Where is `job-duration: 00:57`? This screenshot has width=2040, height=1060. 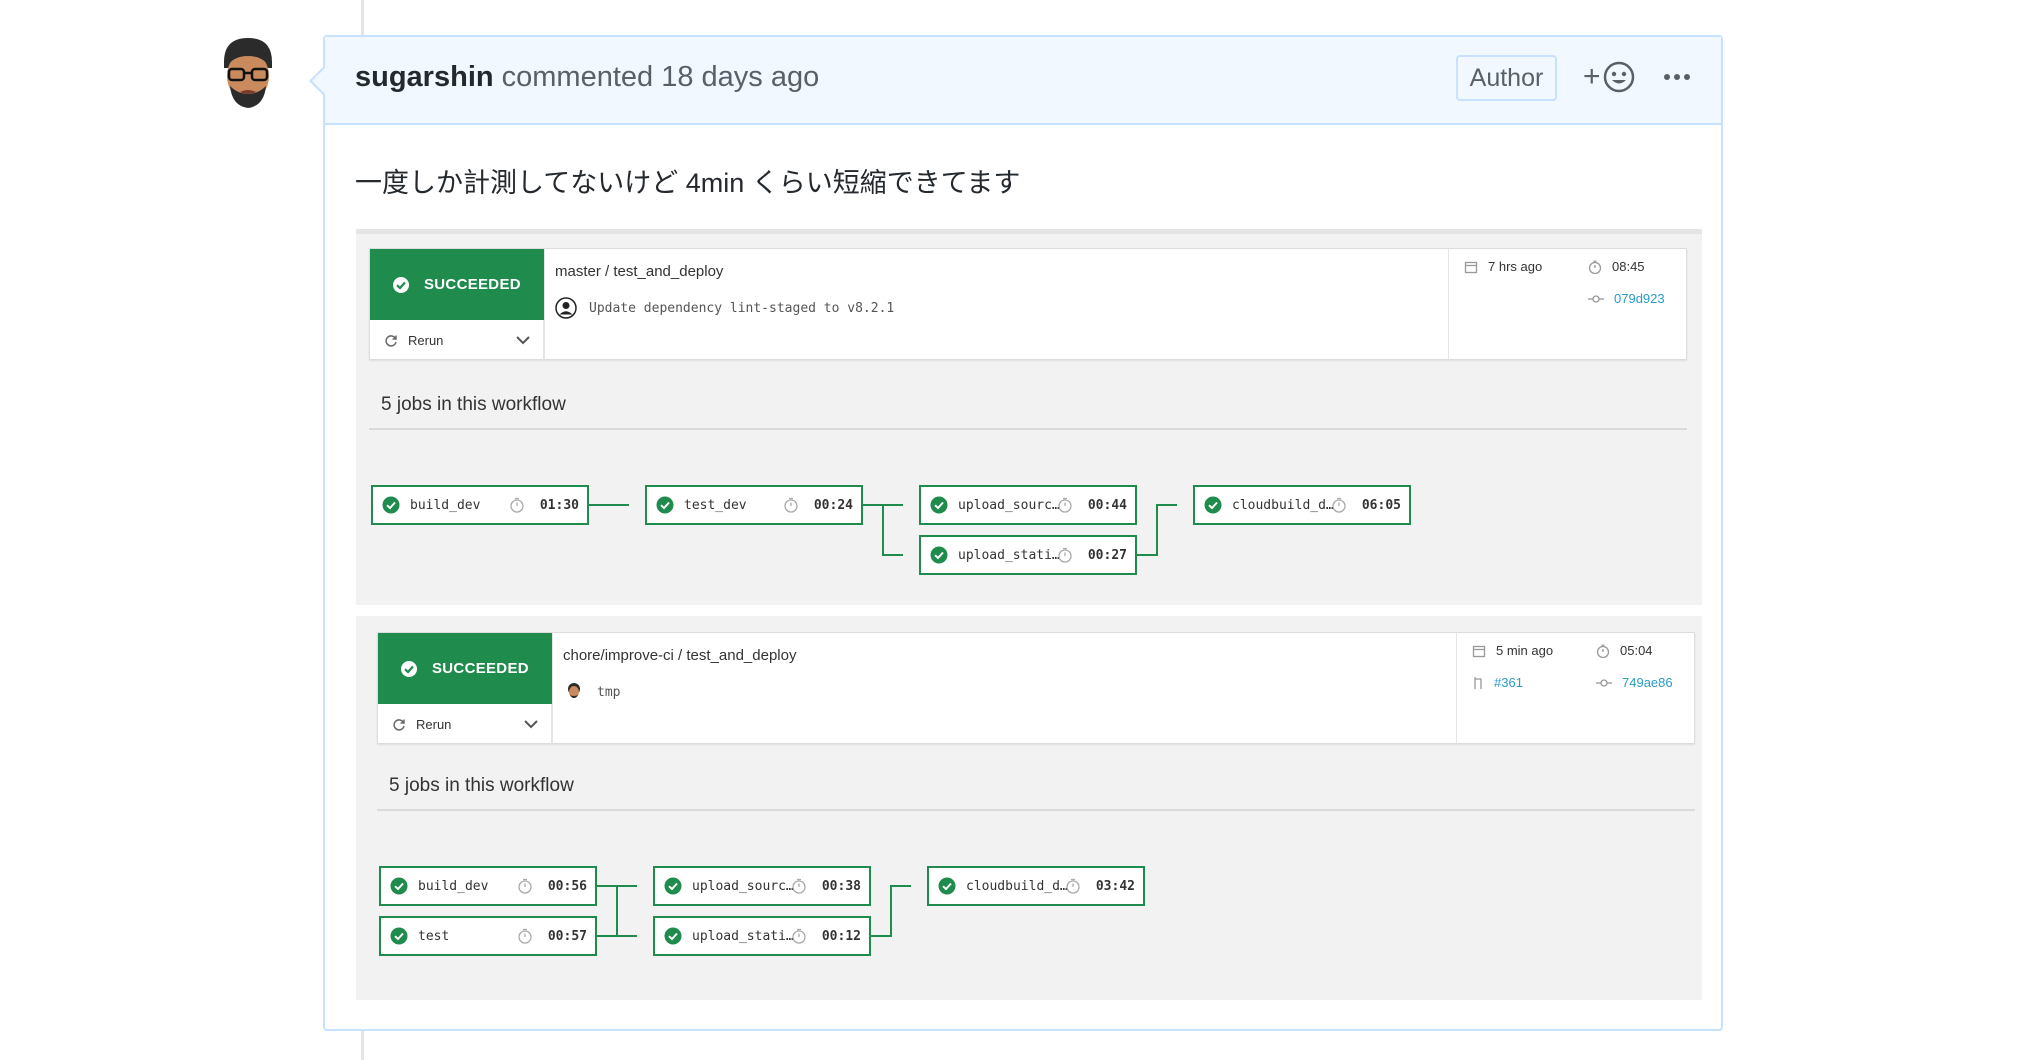
job-duration: 00:57 is located at coordinates (567, 936).